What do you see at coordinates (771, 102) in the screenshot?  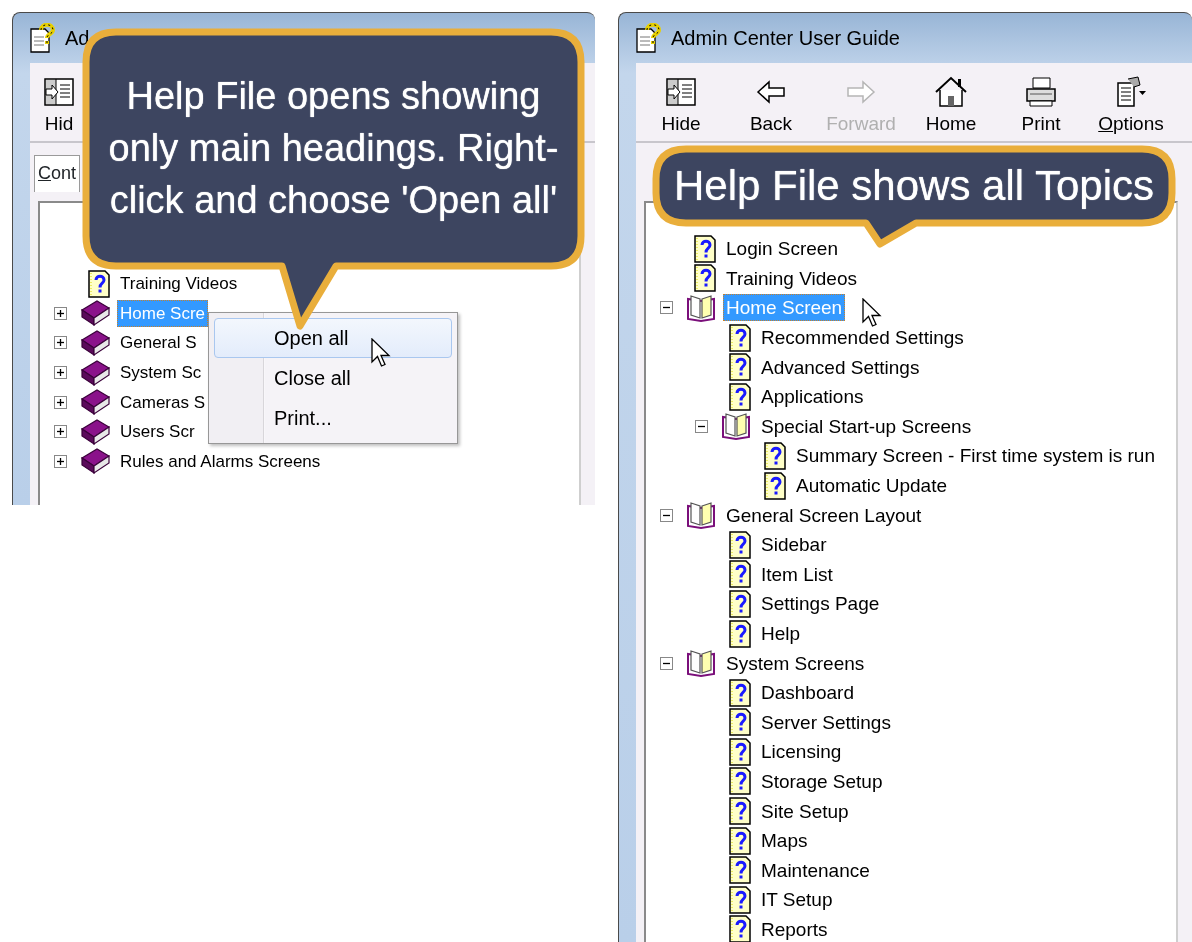 I see `toolbar-button: Back` at bounding box center [771, 102].